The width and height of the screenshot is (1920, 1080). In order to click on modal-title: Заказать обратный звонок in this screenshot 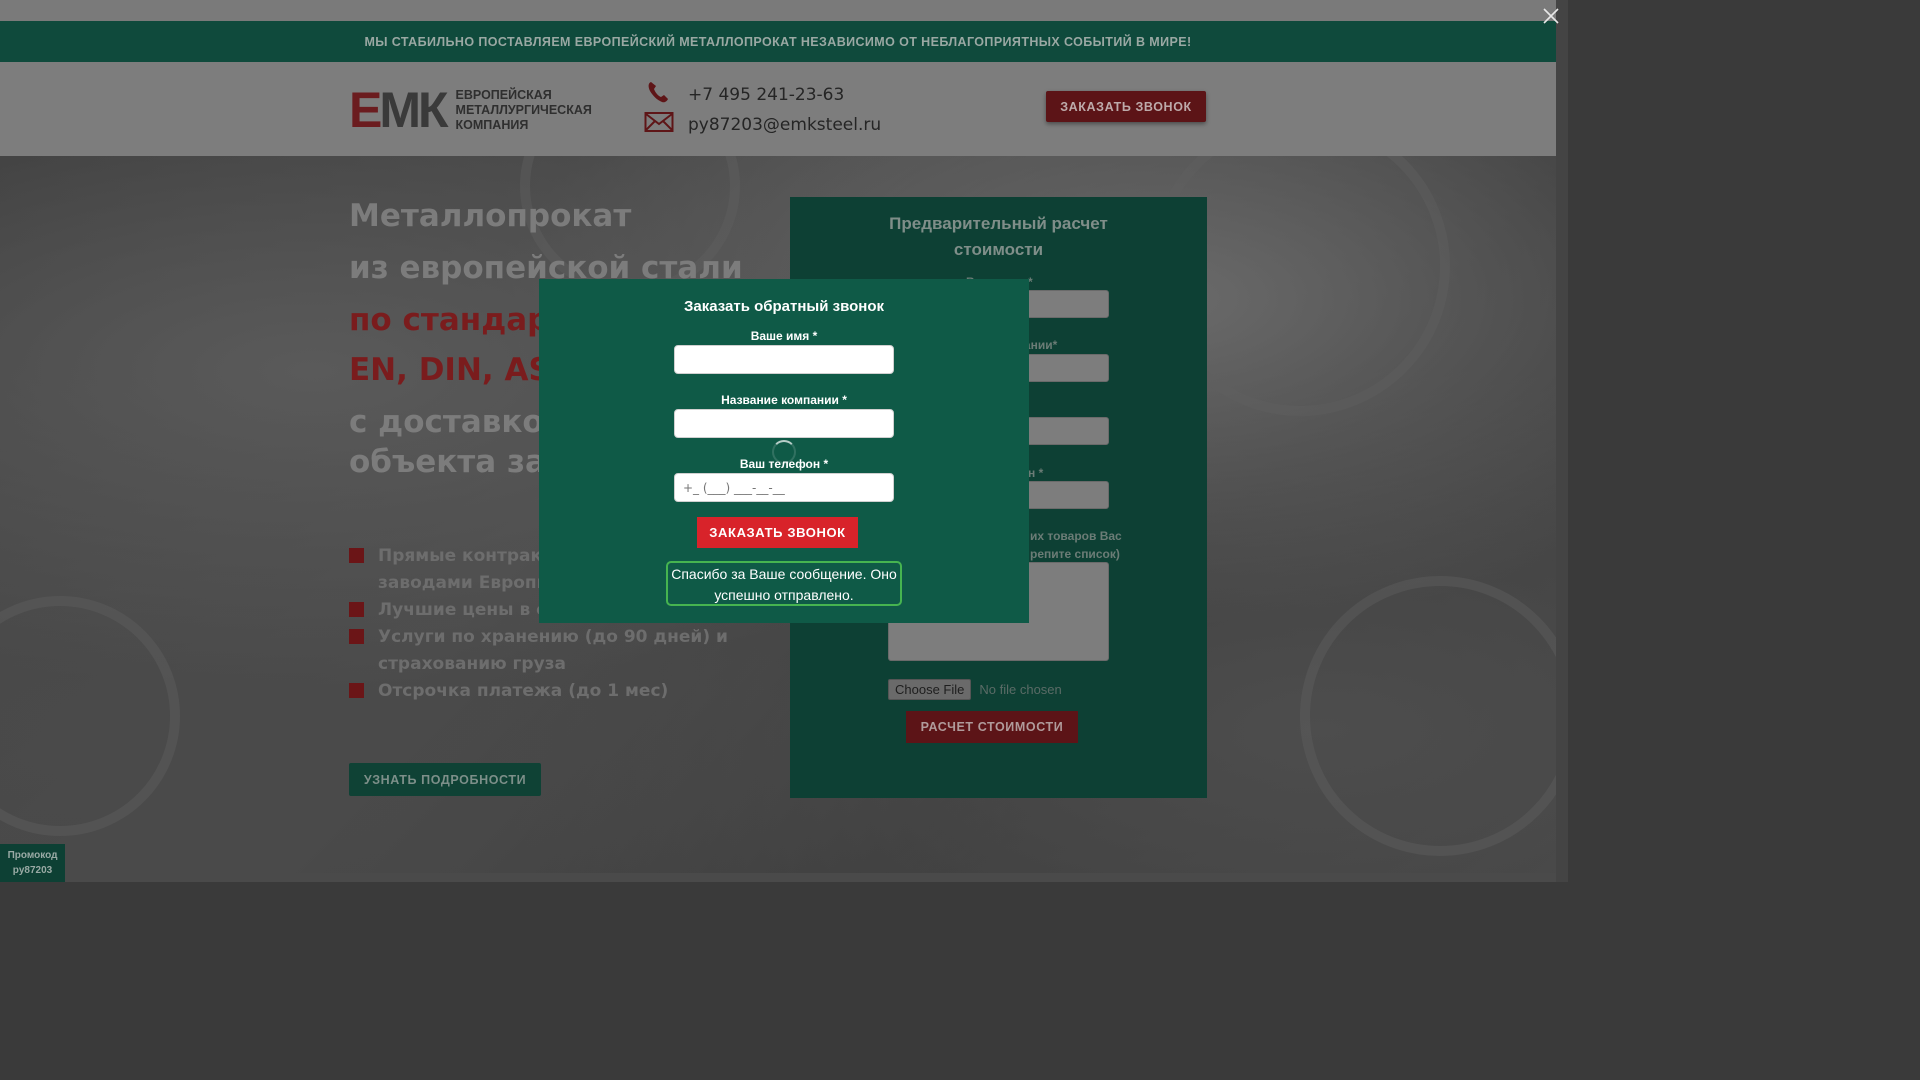, I will do `click(784, 306)`.